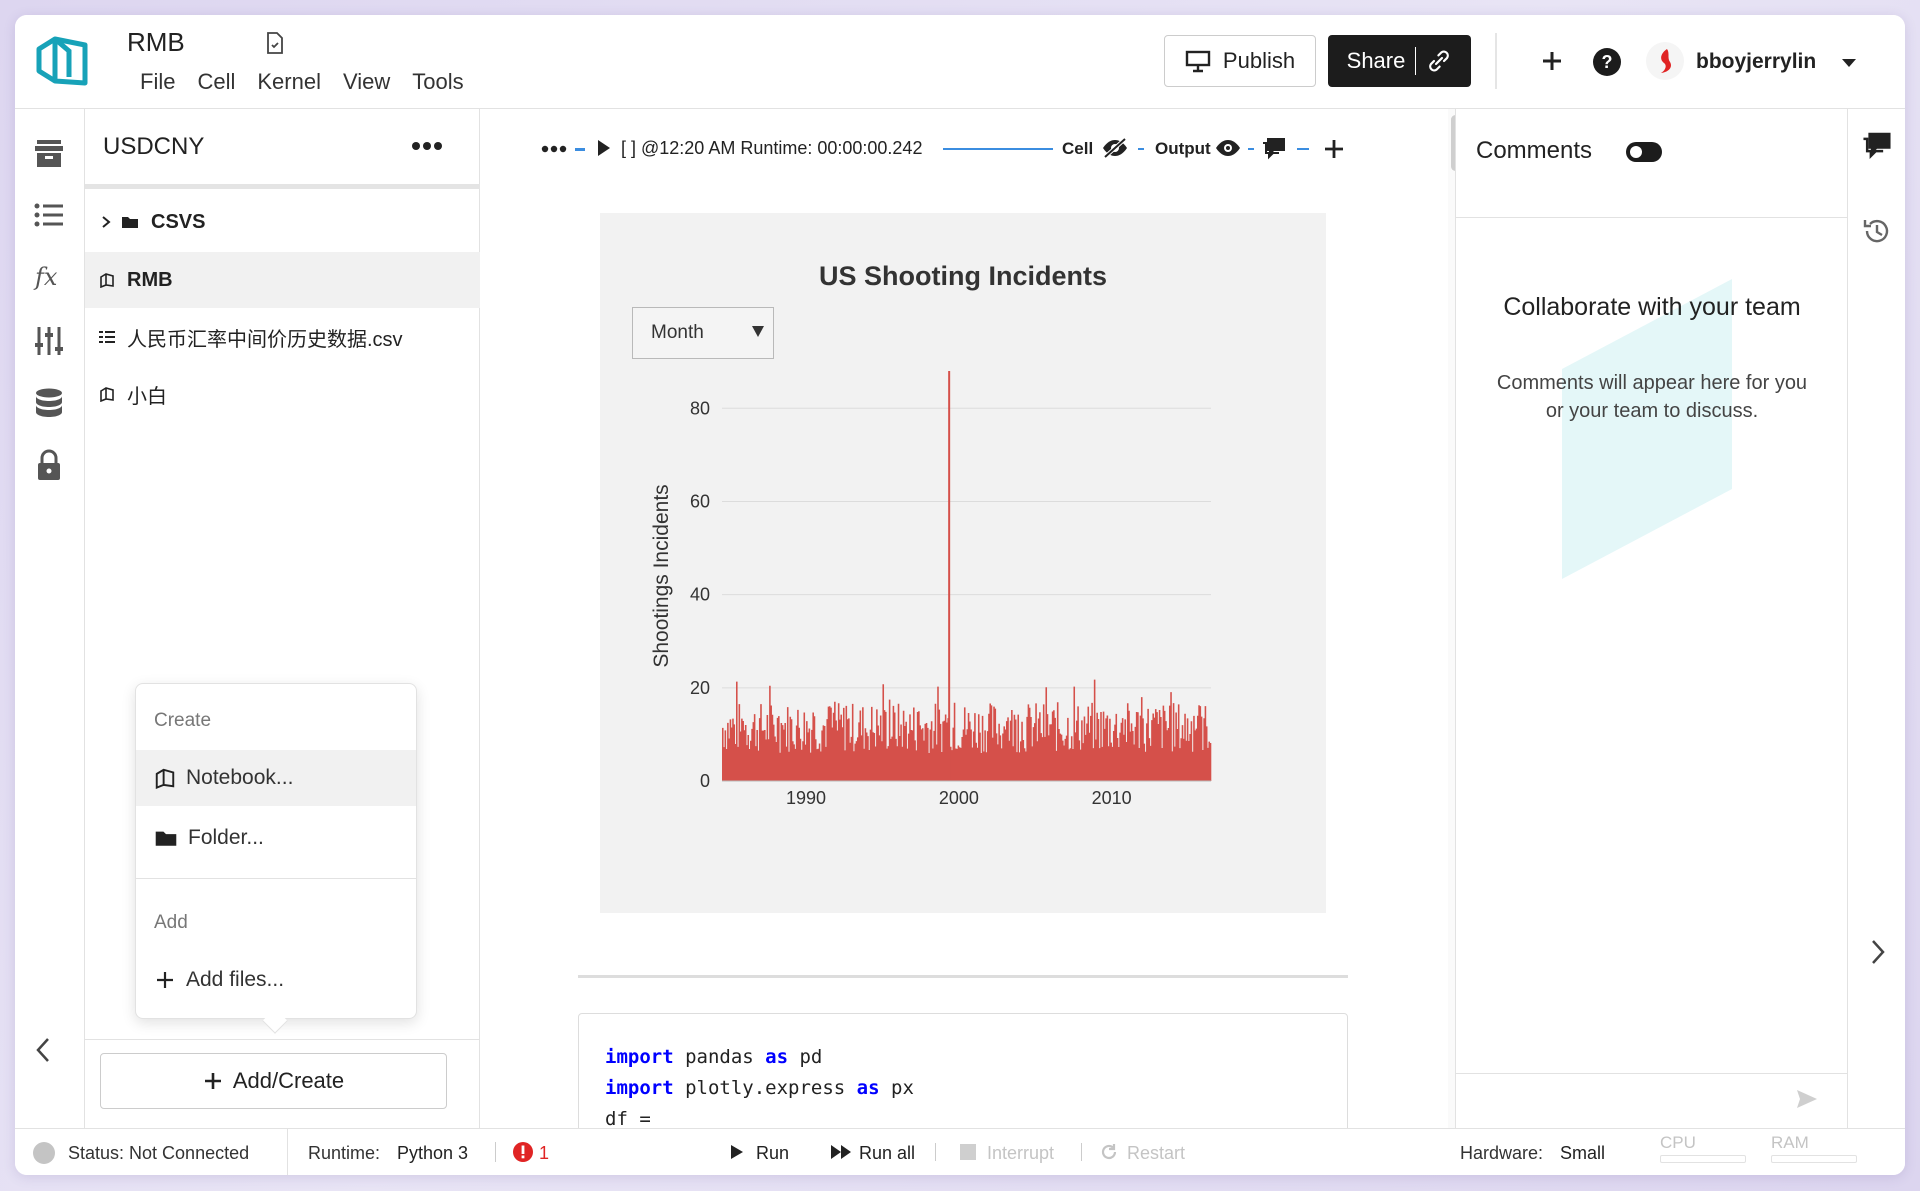 This screenshot has height=1191, width=1920. What do you see at coordinates (1274, 148) in the screenshot?
I see `comment-cell-icon` at bounding box center [1274, 148].